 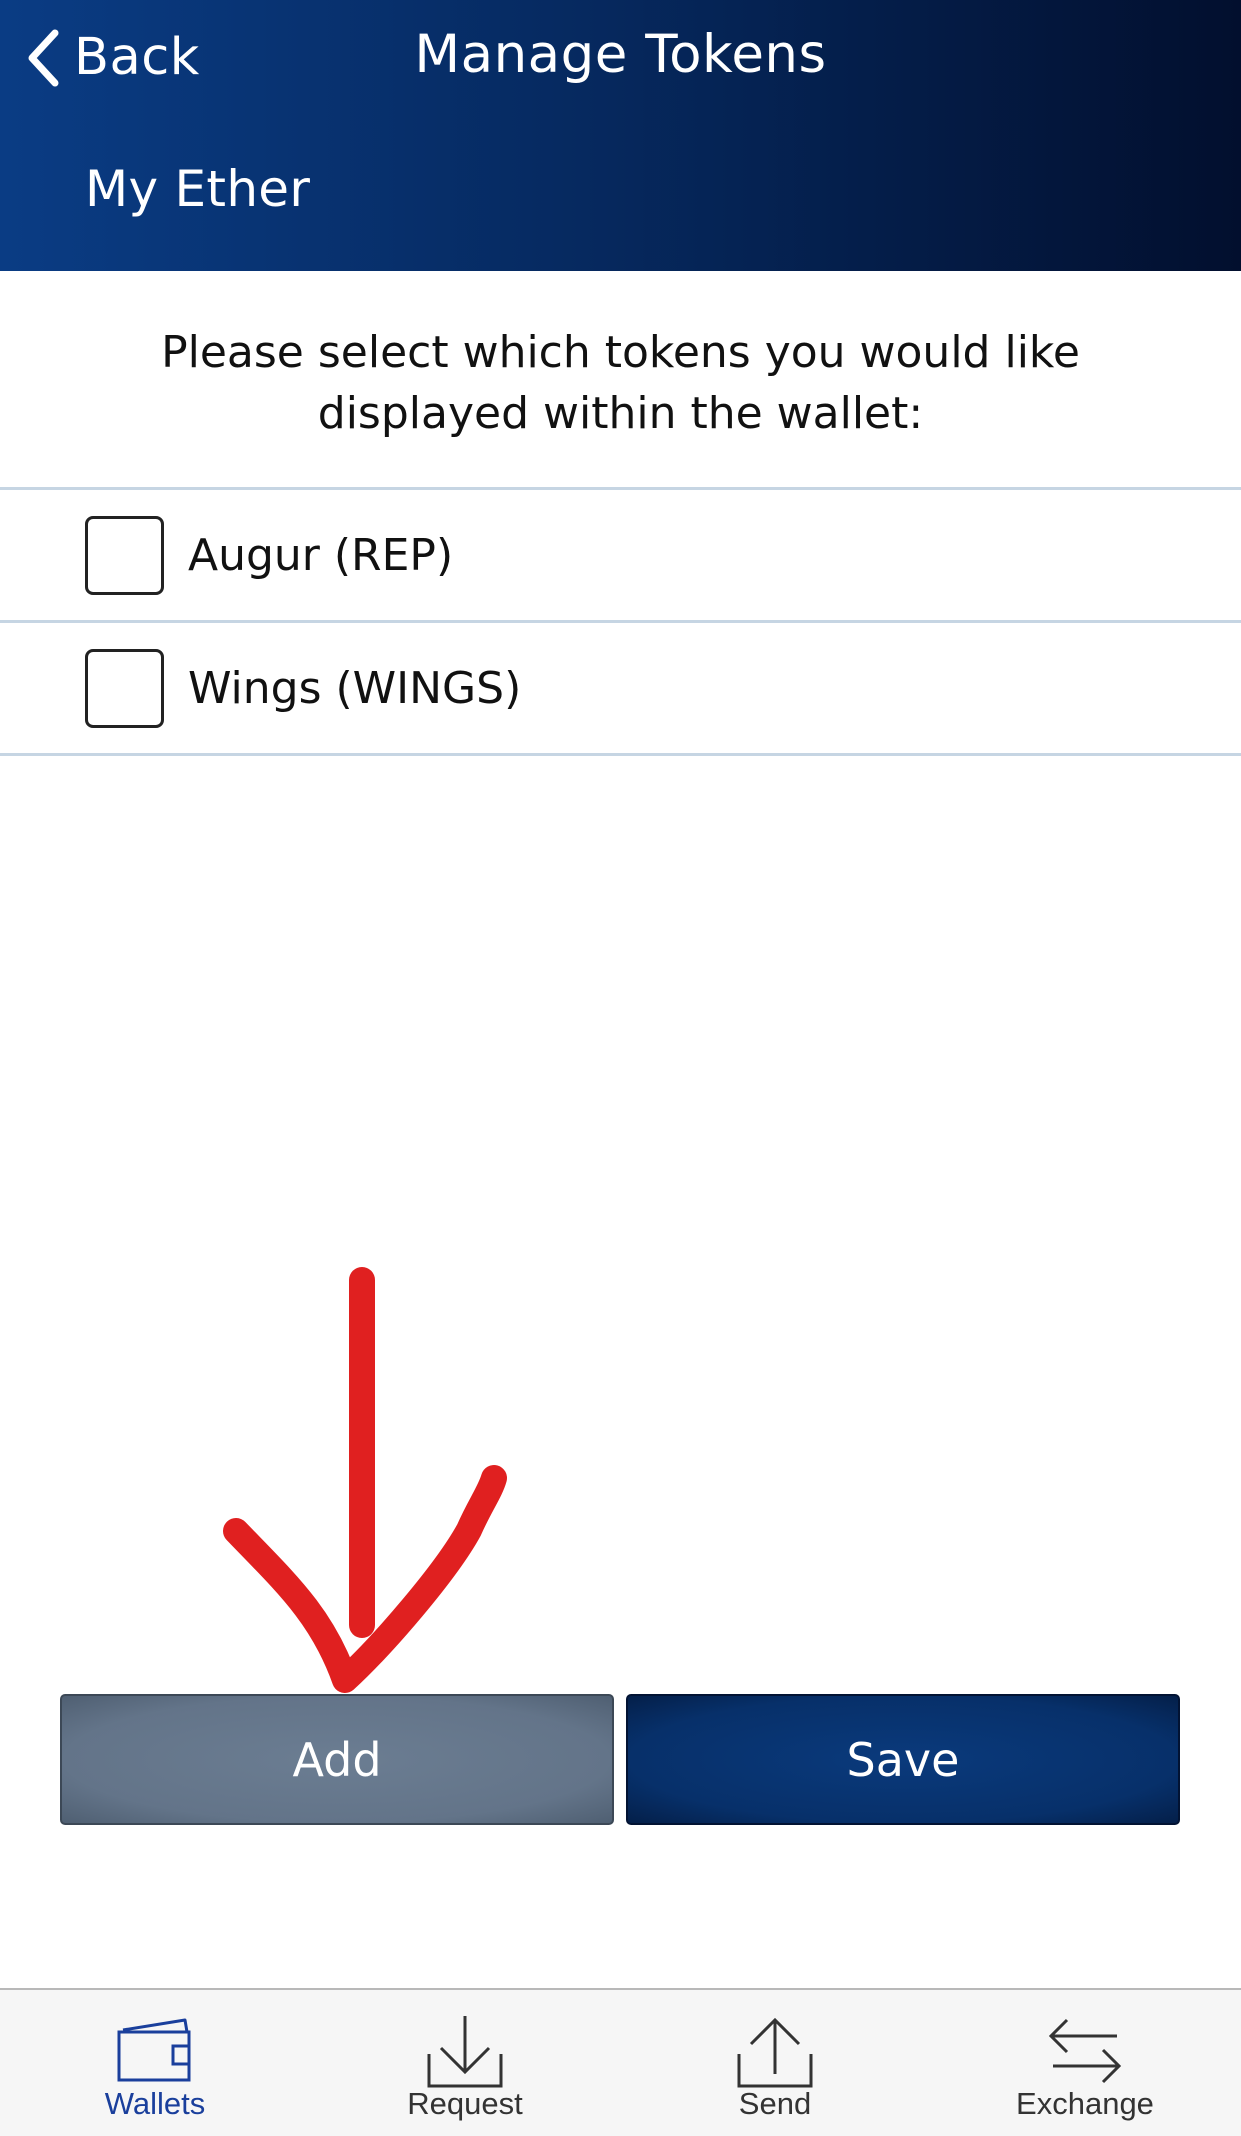 What do you see at coordinates (465, 2103) in the screenshot?
I see `tab-label: Request` at bounding box center [465, 2103].